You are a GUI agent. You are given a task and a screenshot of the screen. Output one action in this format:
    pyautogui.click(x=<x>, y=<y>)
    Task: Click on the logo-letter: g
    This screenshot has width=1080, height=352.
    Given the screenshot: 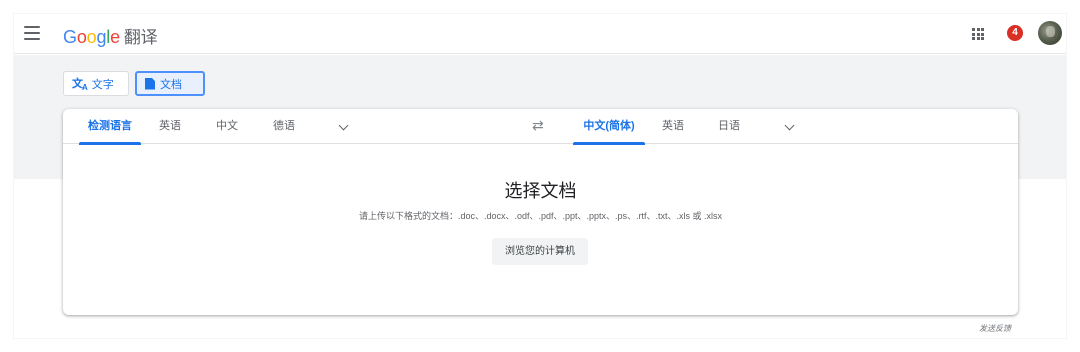 What is the action you would take?
    pyautogui.click(x=101, y=37)
    